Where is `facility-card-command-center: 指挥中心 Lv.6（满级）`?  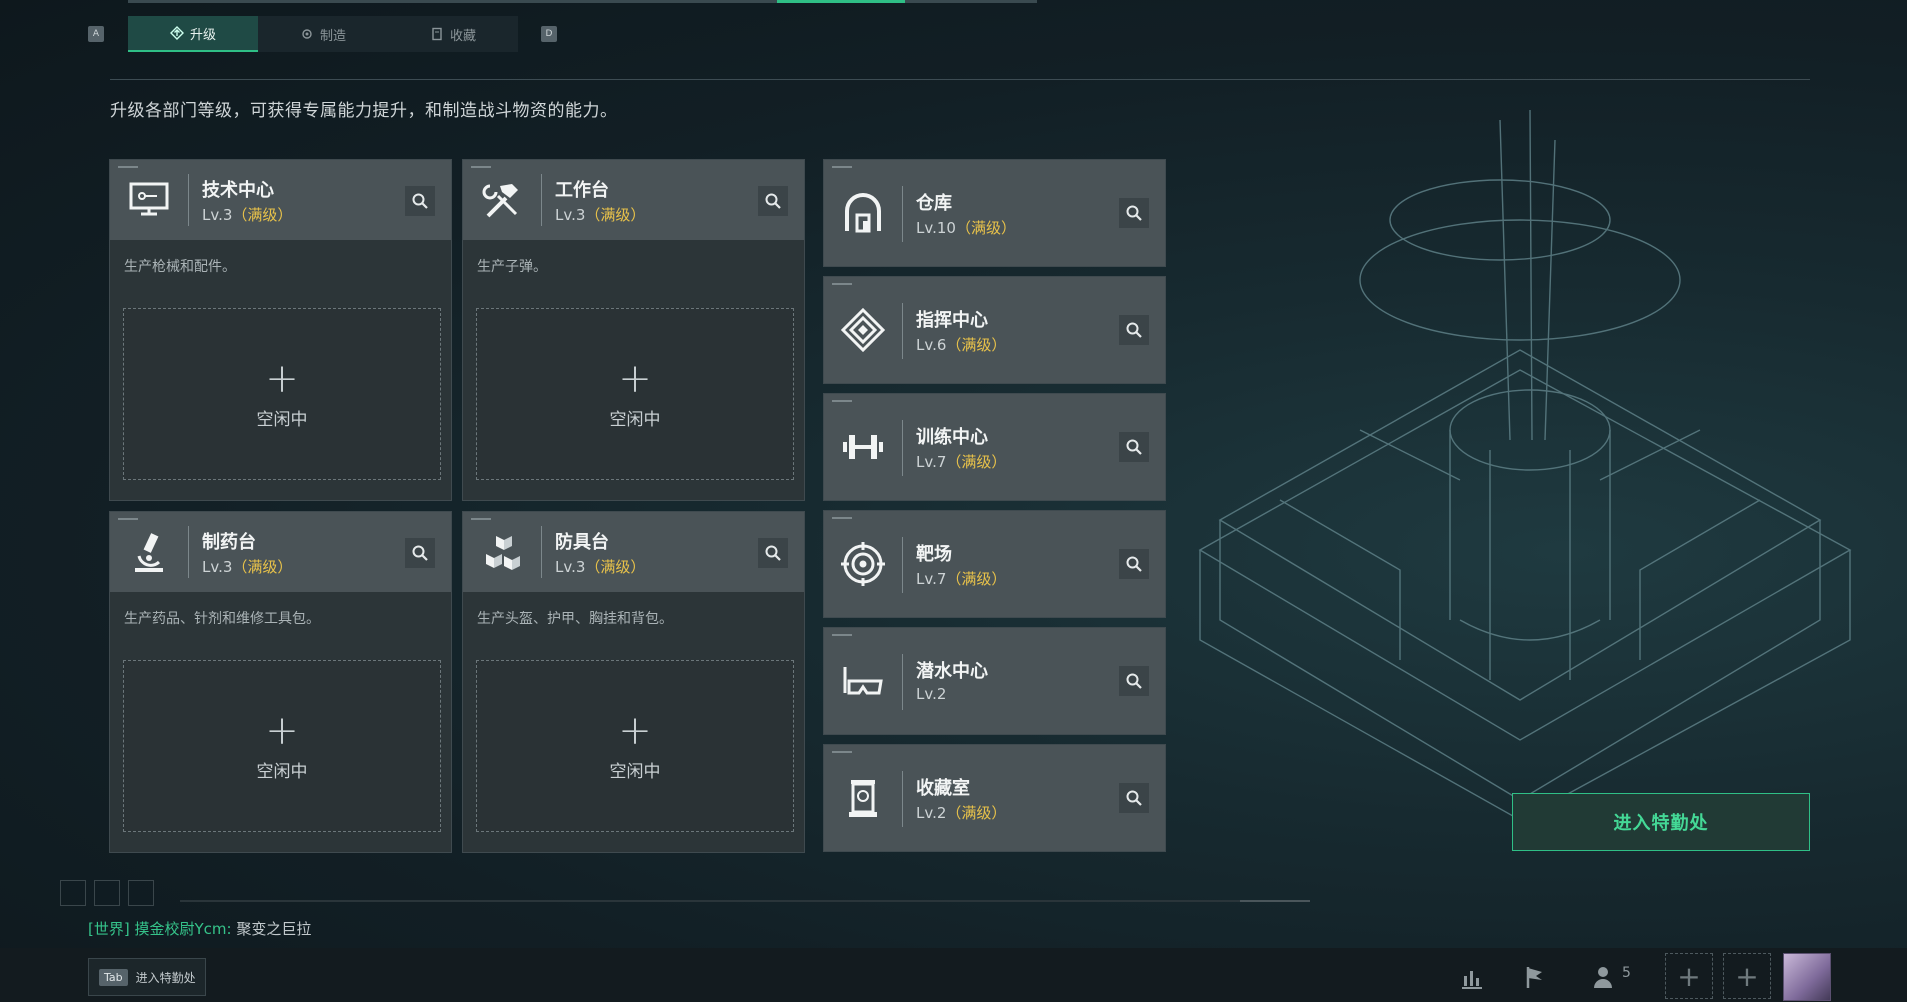
facility-card-command-center: 指挥中心 Lv.6（满级） is located at coordinates (994, 330).